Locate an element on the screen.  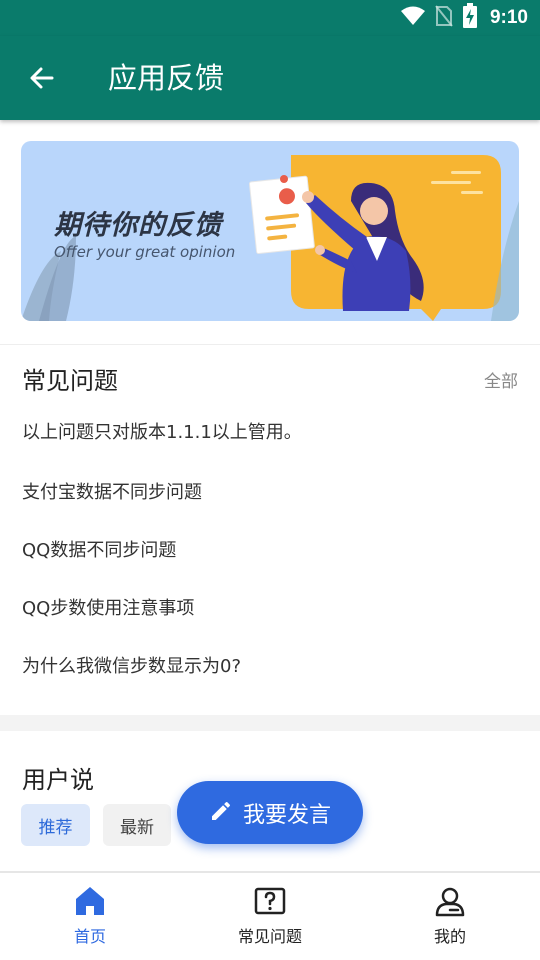
page-title: 应用反馈 is located at coordinates (166, 78).